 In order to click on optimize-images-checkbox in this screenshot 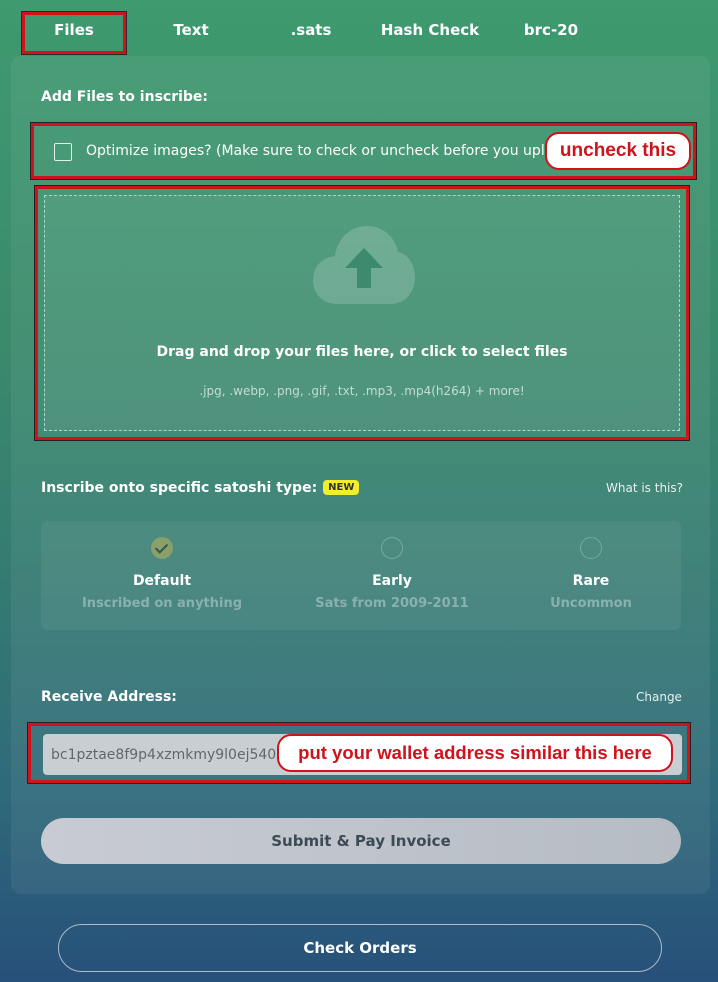, I will do `click(63, 152)`.